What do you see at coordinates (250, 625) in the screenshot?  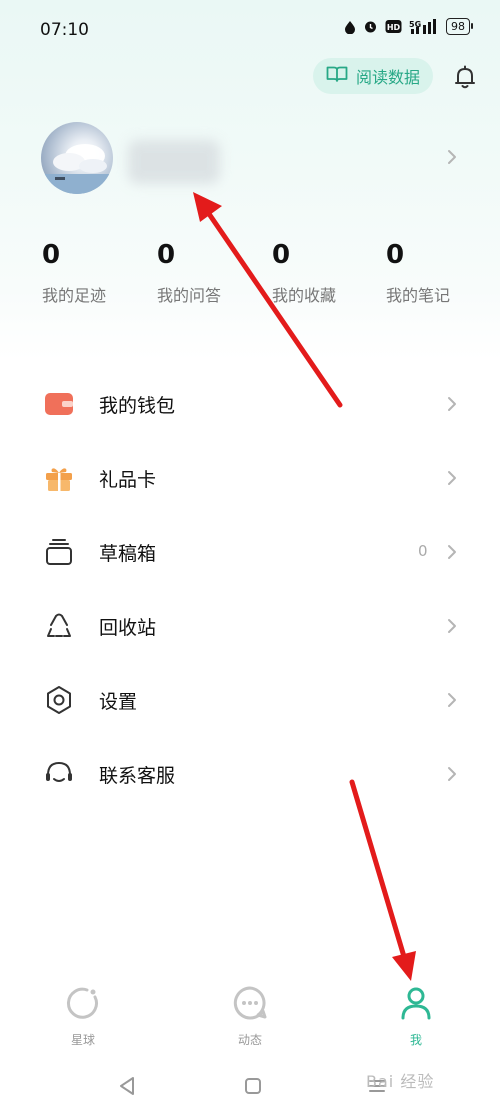 I see `menu-item-recycle-bin: 回收站` at bounding box center [250, 625].